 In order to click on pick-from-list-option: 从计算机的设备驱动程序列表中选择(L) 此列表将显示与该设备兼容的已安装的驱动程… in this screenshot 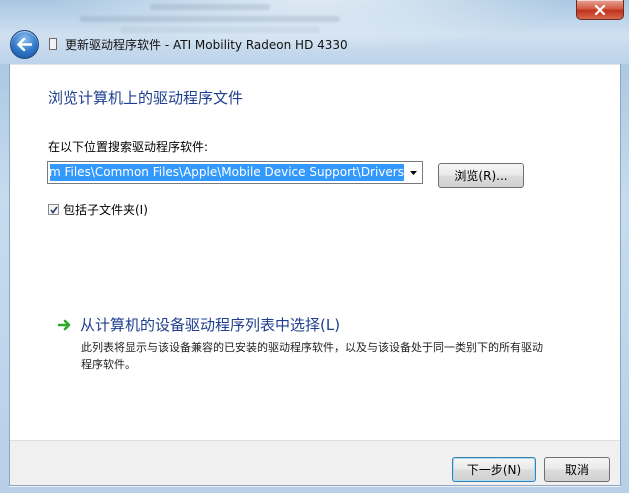, I will do `click(304, 343)`.